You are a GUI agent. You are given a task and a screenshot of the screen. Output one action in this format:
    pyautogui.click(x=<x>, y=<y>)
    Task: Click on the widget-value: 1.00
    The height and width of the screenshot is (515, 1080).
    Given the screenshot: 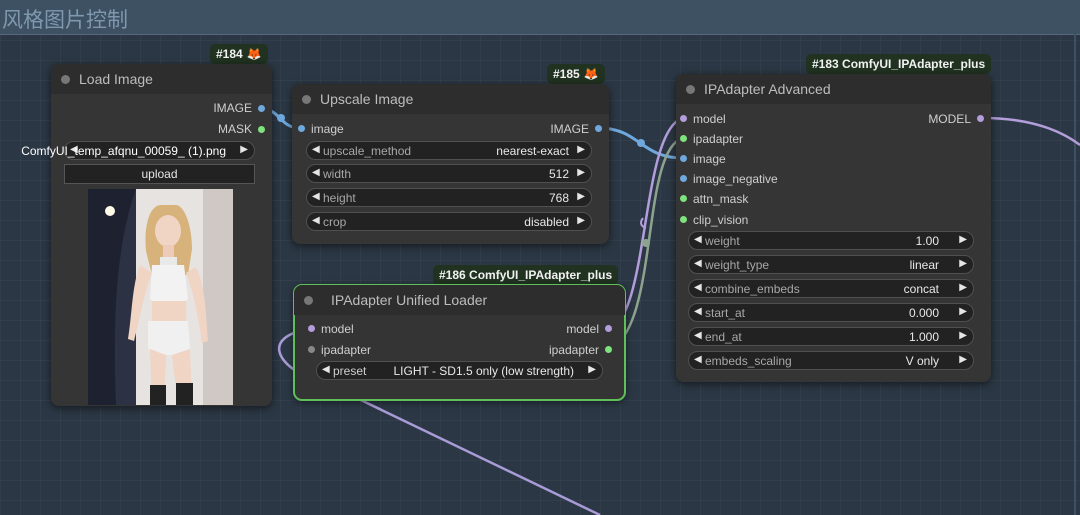 What is the action you would take?
    pyautogui.click(x=927, y=241)
    